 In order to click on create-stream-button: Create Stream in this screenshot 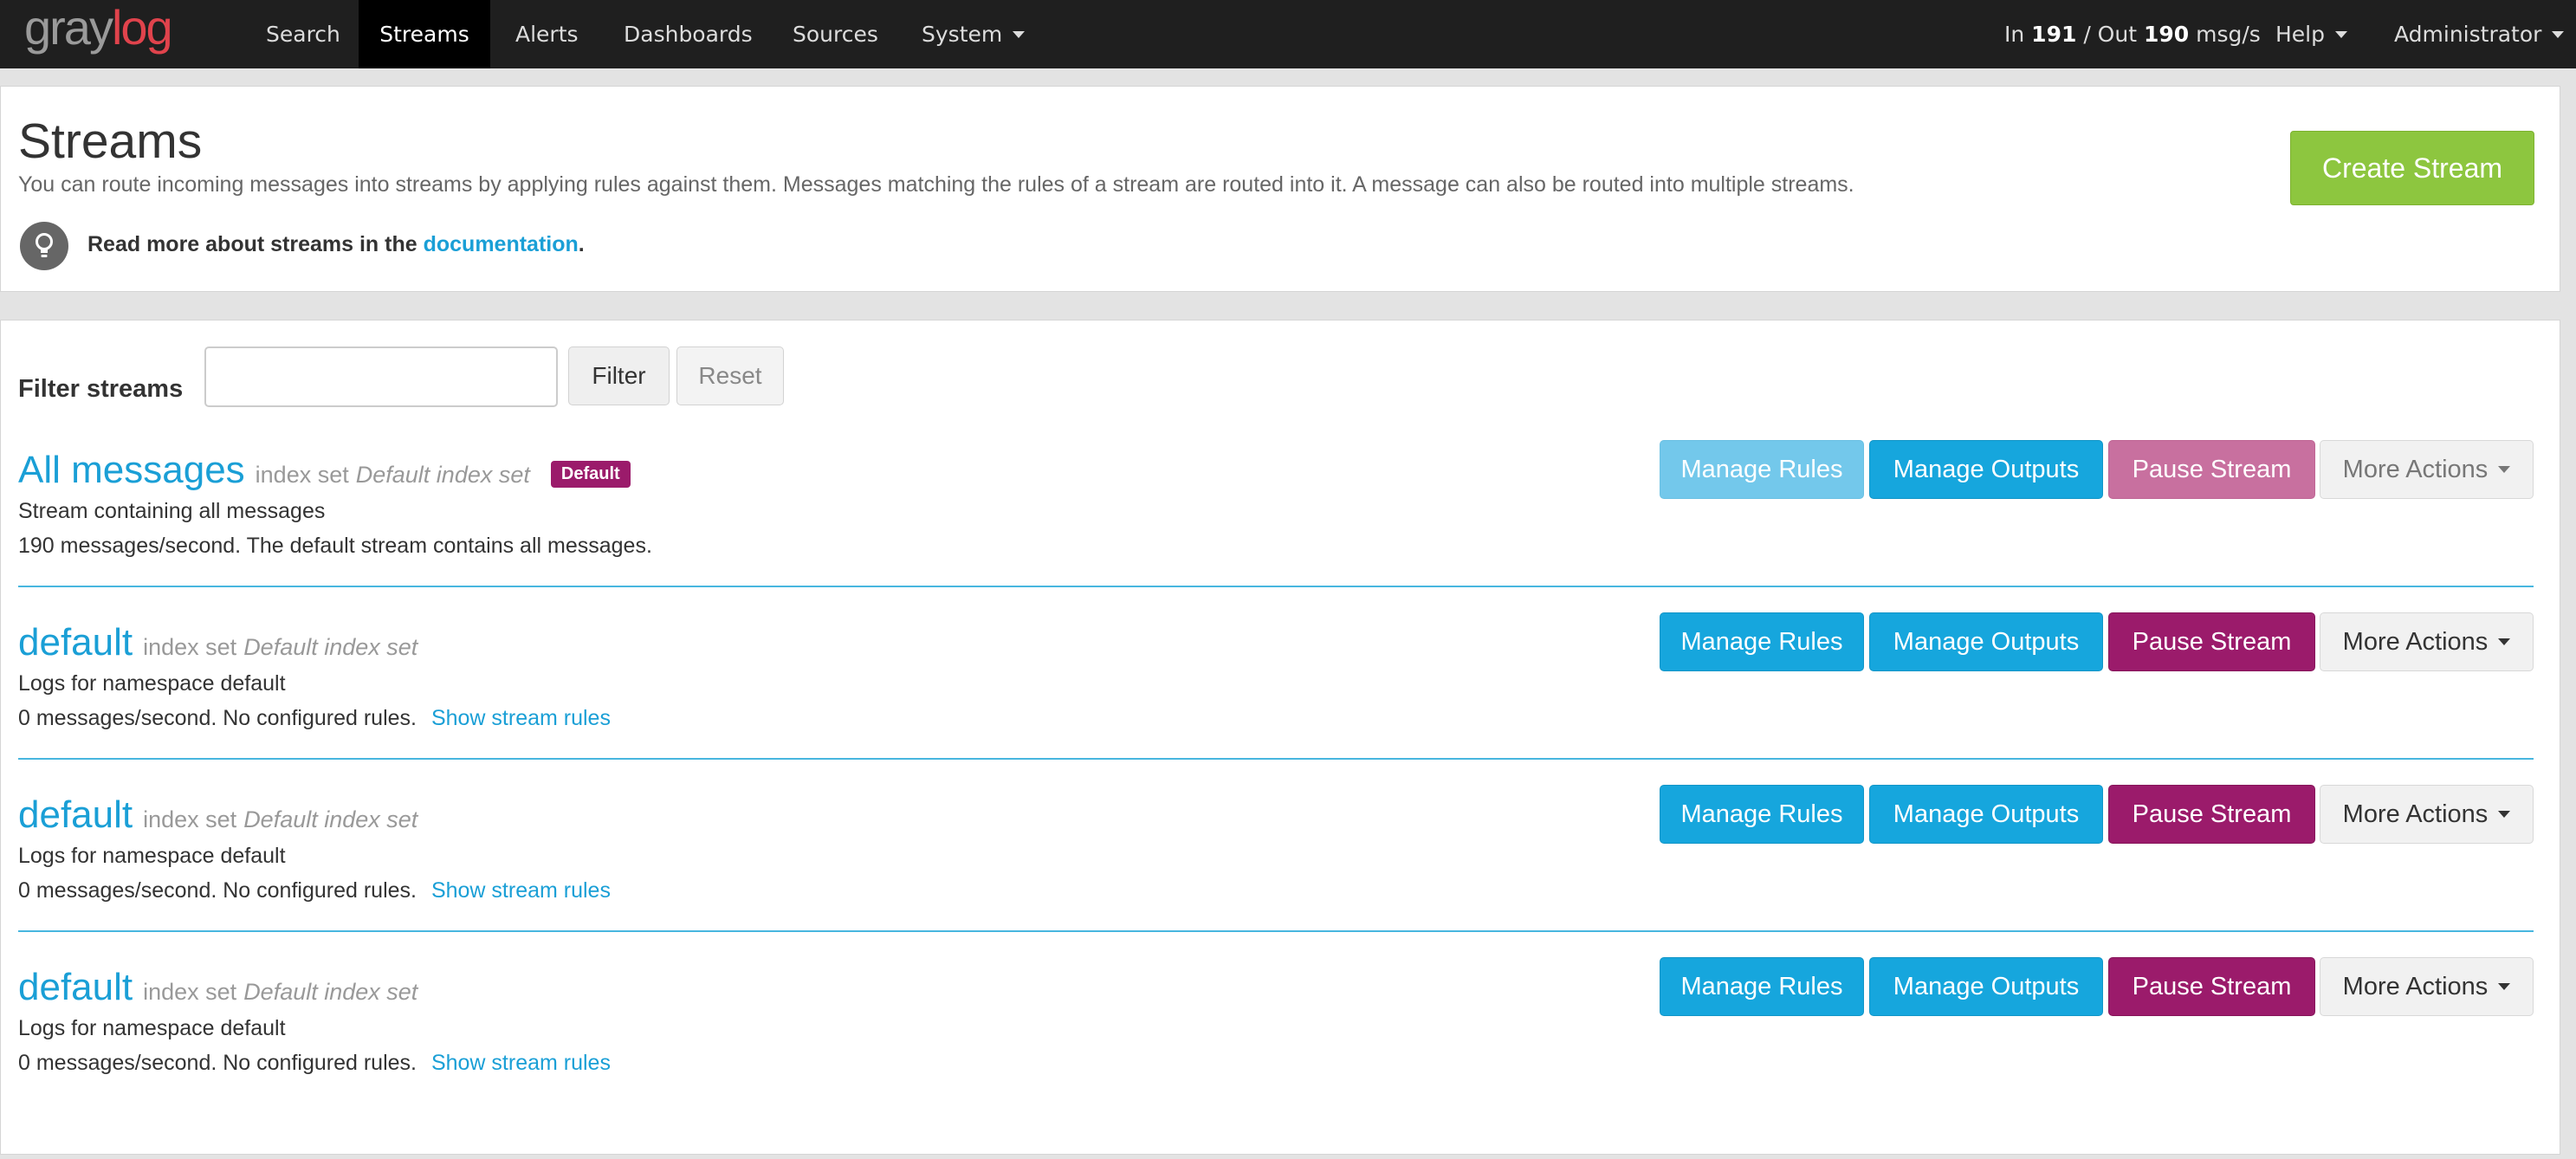, I will do `click(2412, 168)`.